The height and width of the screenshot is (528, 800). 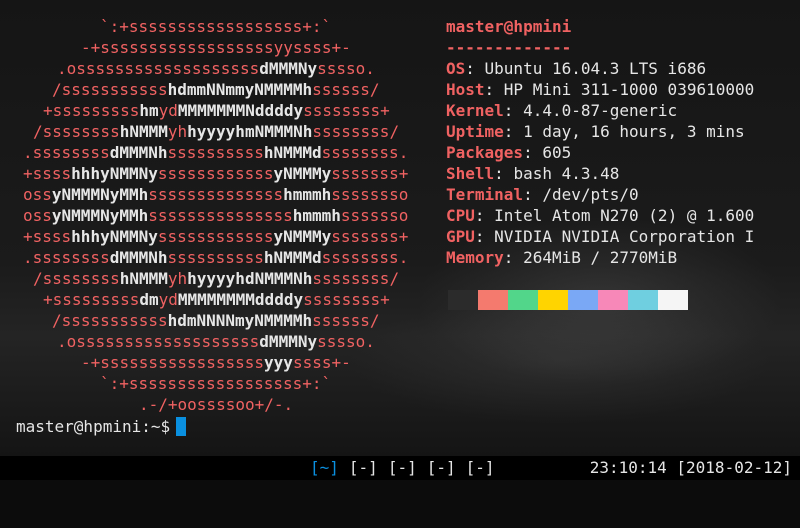 What do you see at coordinates (101, 426) in the screenshot?
I see `shell-prompt: master@hpmini:~$` at bounding box center [101, 426].